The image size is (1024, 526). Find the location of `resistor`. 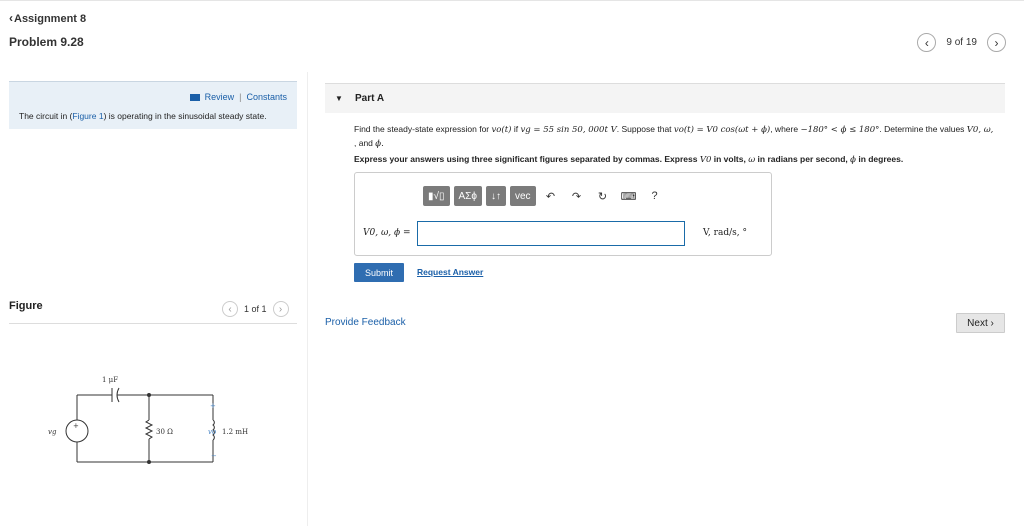

resistor is located at coordinates (149, 429).